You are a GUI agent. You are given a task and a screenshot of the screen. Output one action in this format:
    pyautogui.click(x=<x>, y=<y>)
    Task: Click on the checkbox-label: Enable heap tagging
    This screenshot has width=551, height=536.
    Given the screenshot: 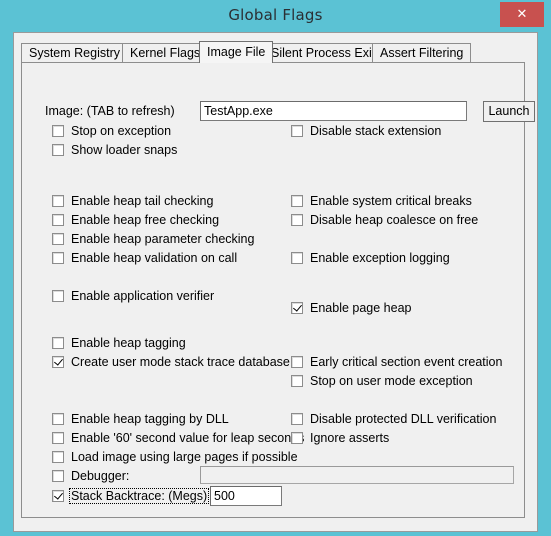 What is the action you would take?
    pyautogui.click(x=128, y=343)
    